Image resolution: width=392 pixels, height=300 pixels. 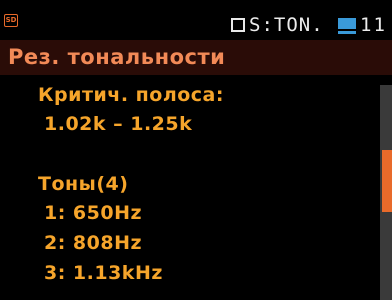 I want to click on critical-band-value: 1.02k – 1.25k, so click(x=118, y=124).